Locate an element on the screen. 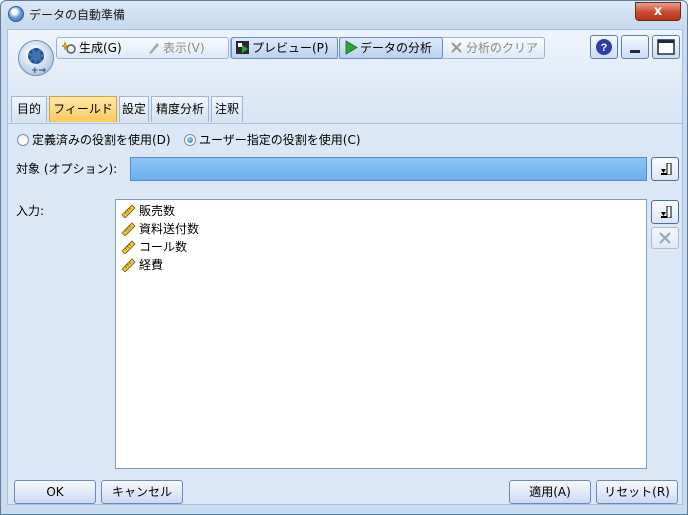 This screenshot has width=688, height=515. tab-accuracy-analysis: 精度分析 is located at coordinates (180, 109).